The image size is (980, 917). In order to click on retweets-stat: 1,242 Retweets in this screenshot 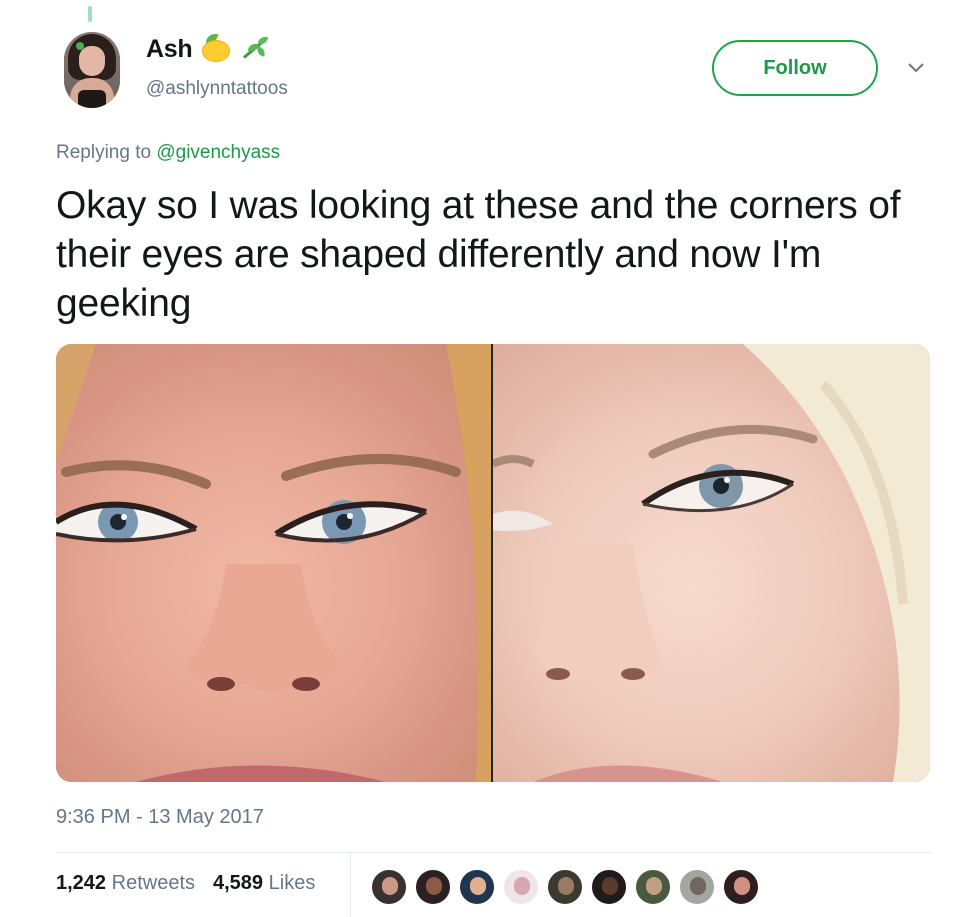, I will do `click(125, 883)`.